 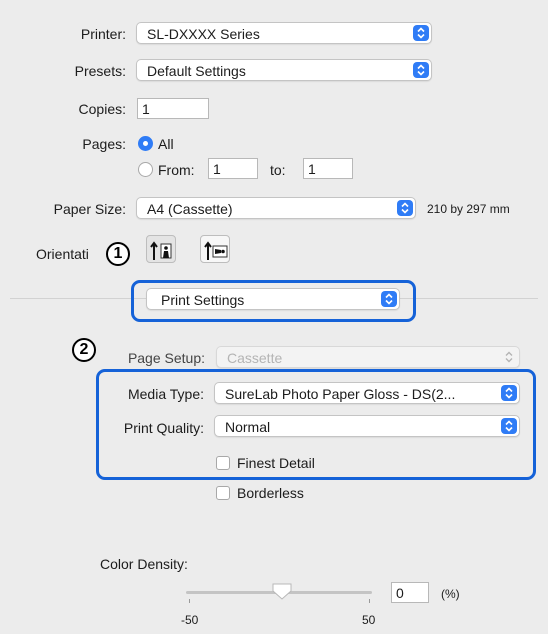 I want to click on print-quality-label: Print Quality:, so click(x=163, y=428).